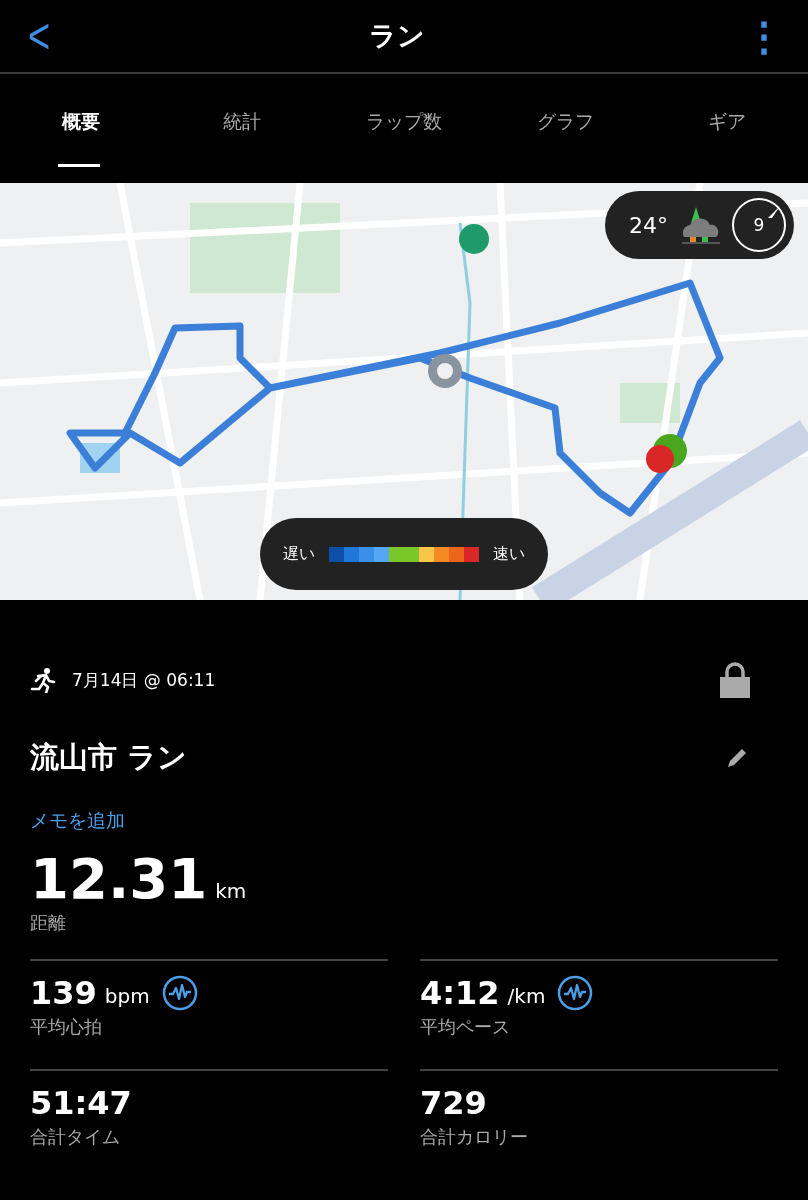  What do you see at coordinates (526, 995) in the screenshot?
I see `stat-unit: /km` at bounding box center [526, 995].